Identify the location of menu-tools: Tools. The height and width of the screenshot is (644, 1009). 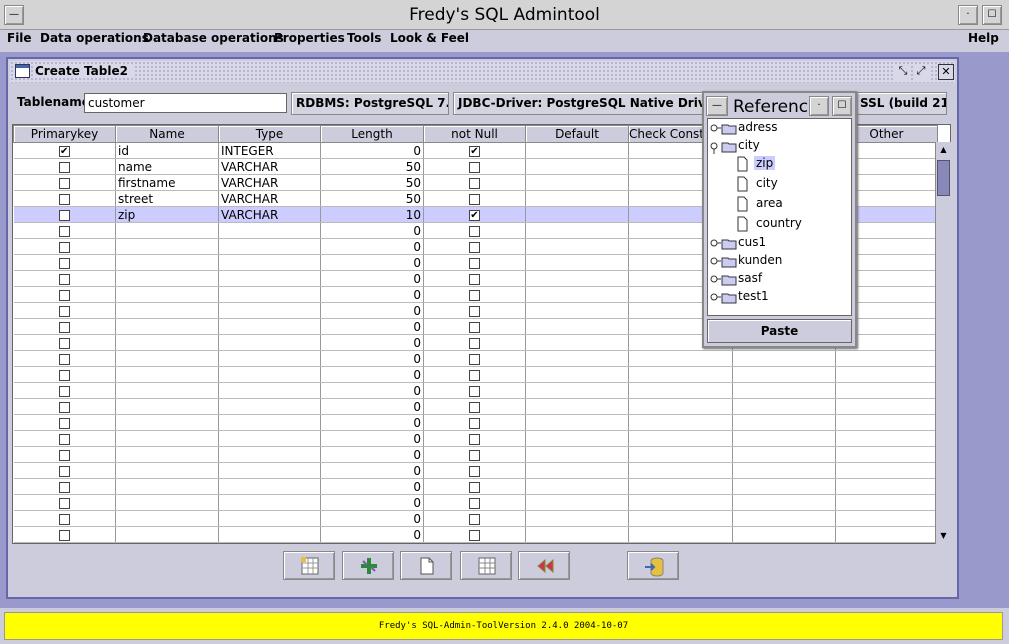
(364, 38).